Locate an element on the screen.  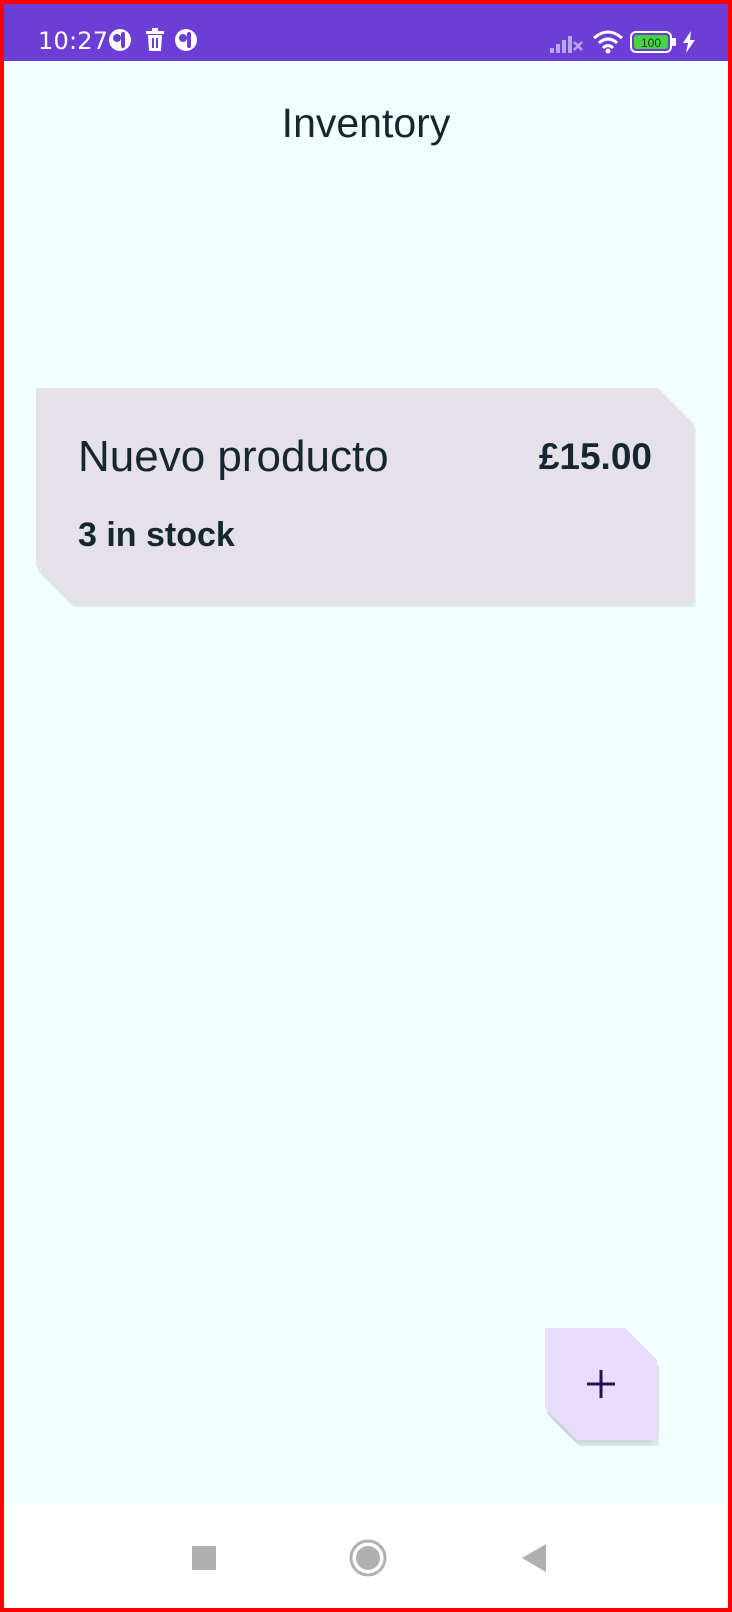
page-title: Inventory is located at coordinates (366, 123).